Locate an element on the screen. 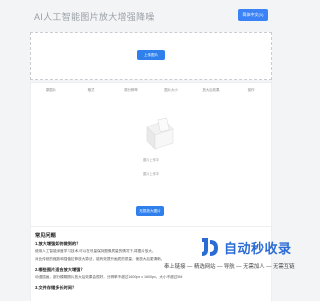 The image size is (320, 301). faq-question: 3.文件存储多长时间？ is located at coordinates (56, 287).